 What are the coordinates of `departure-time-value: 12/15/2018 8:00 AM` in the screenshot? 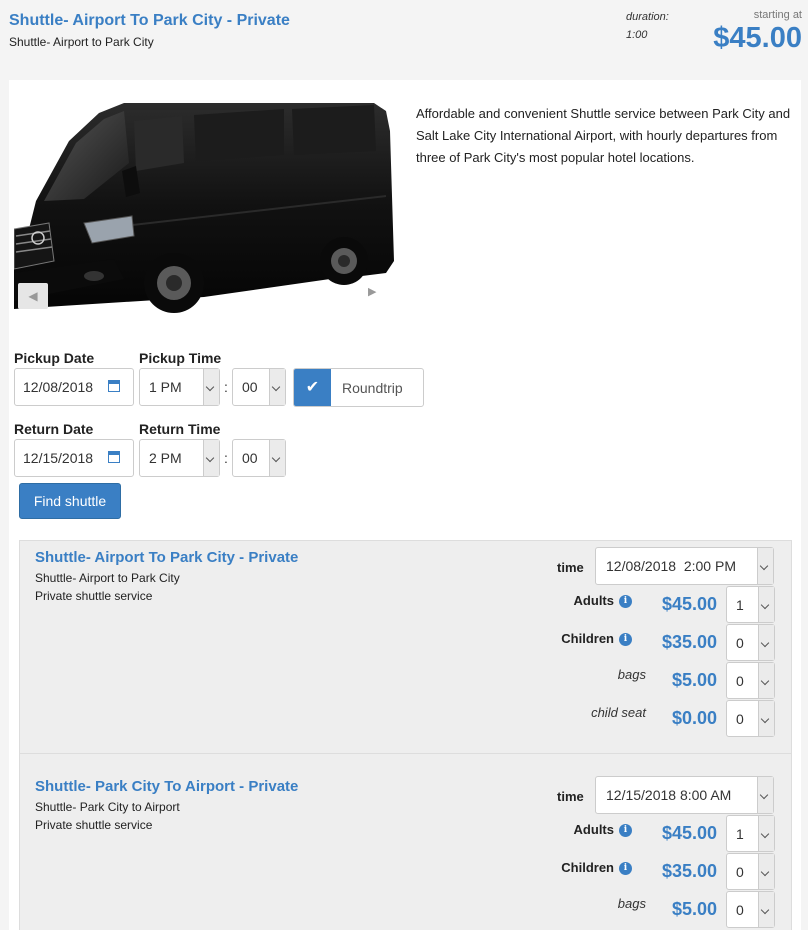 It's located at (669, 795).